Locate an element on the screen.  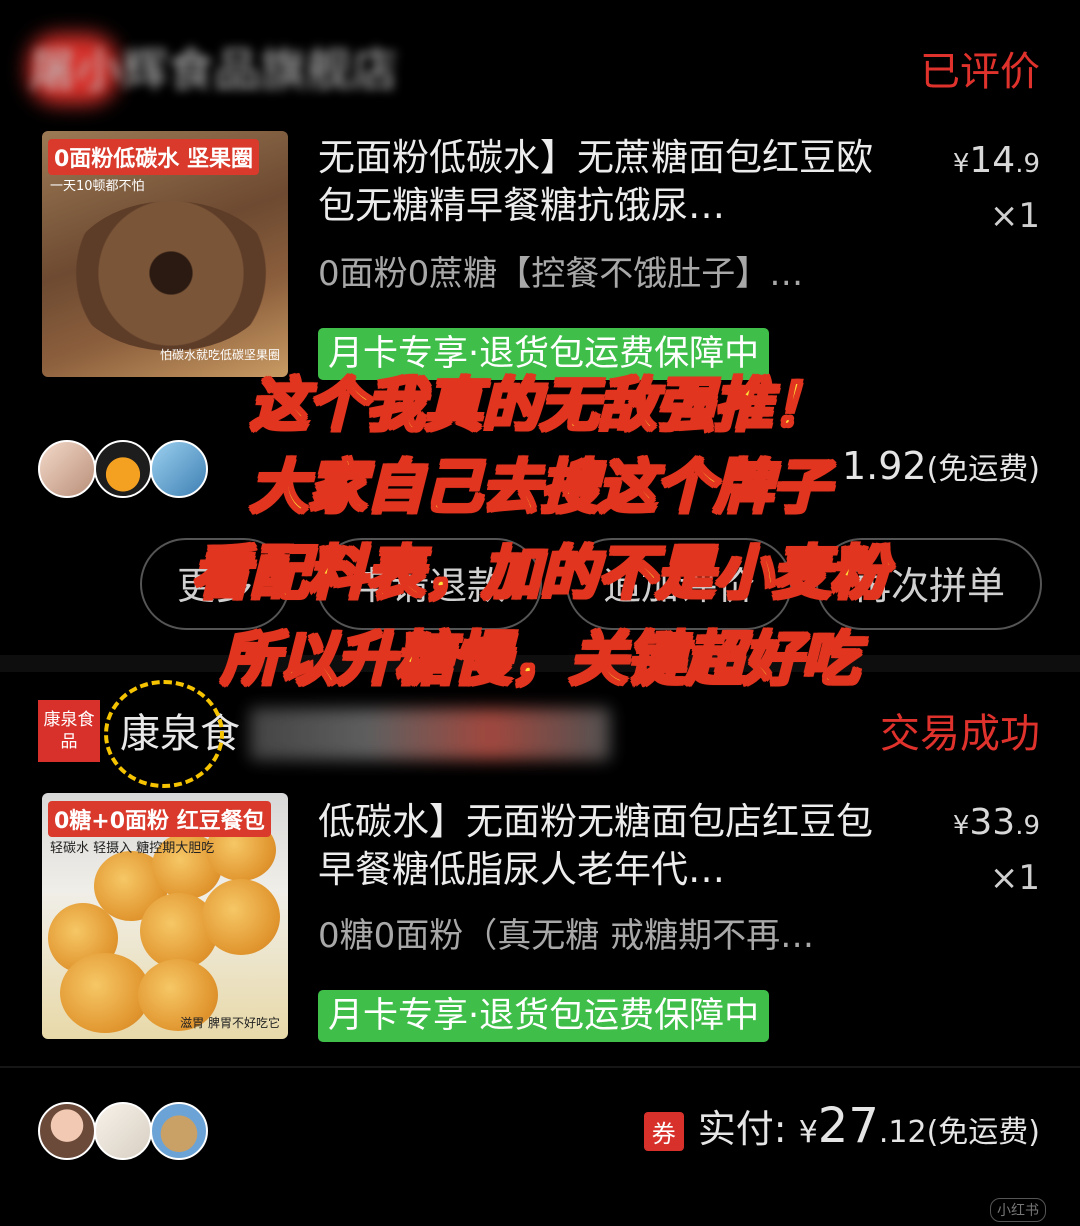
paid-currency: ¥ is located at coordinates (808, 1132).